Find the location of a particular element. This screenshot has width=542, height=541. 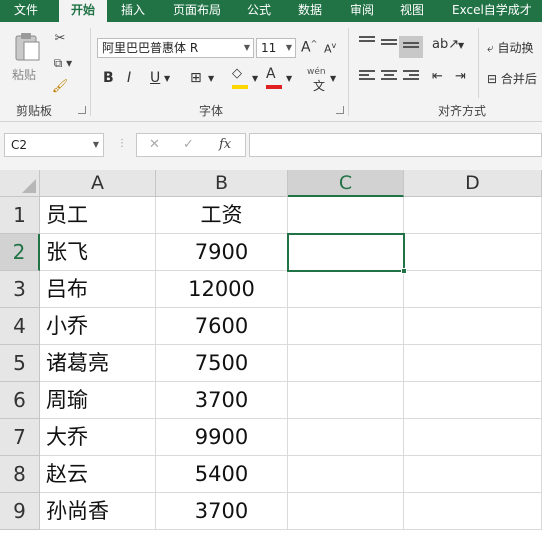

orientation-icon: ab↗ is located at coordinates (445, 44).